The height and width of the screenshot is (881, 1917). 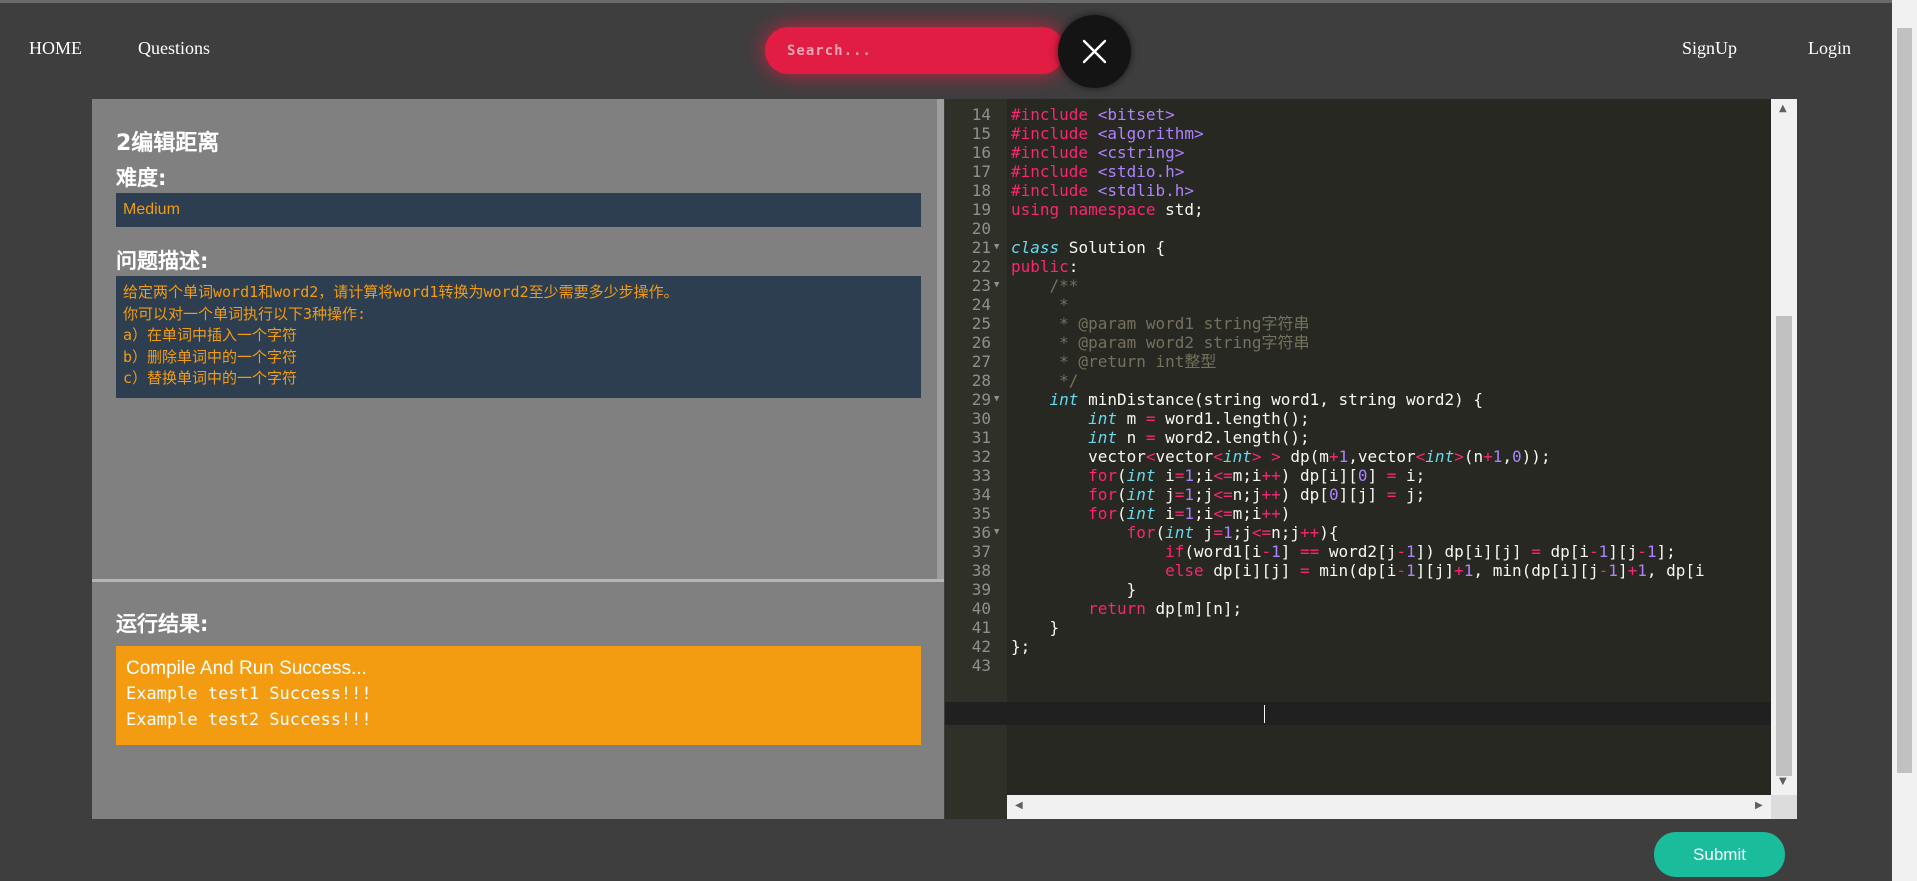 What do you see at coordinates (162, 624) in the screenshot?
I see `result-label: 运行结果:` at bounding box center [162, 624].